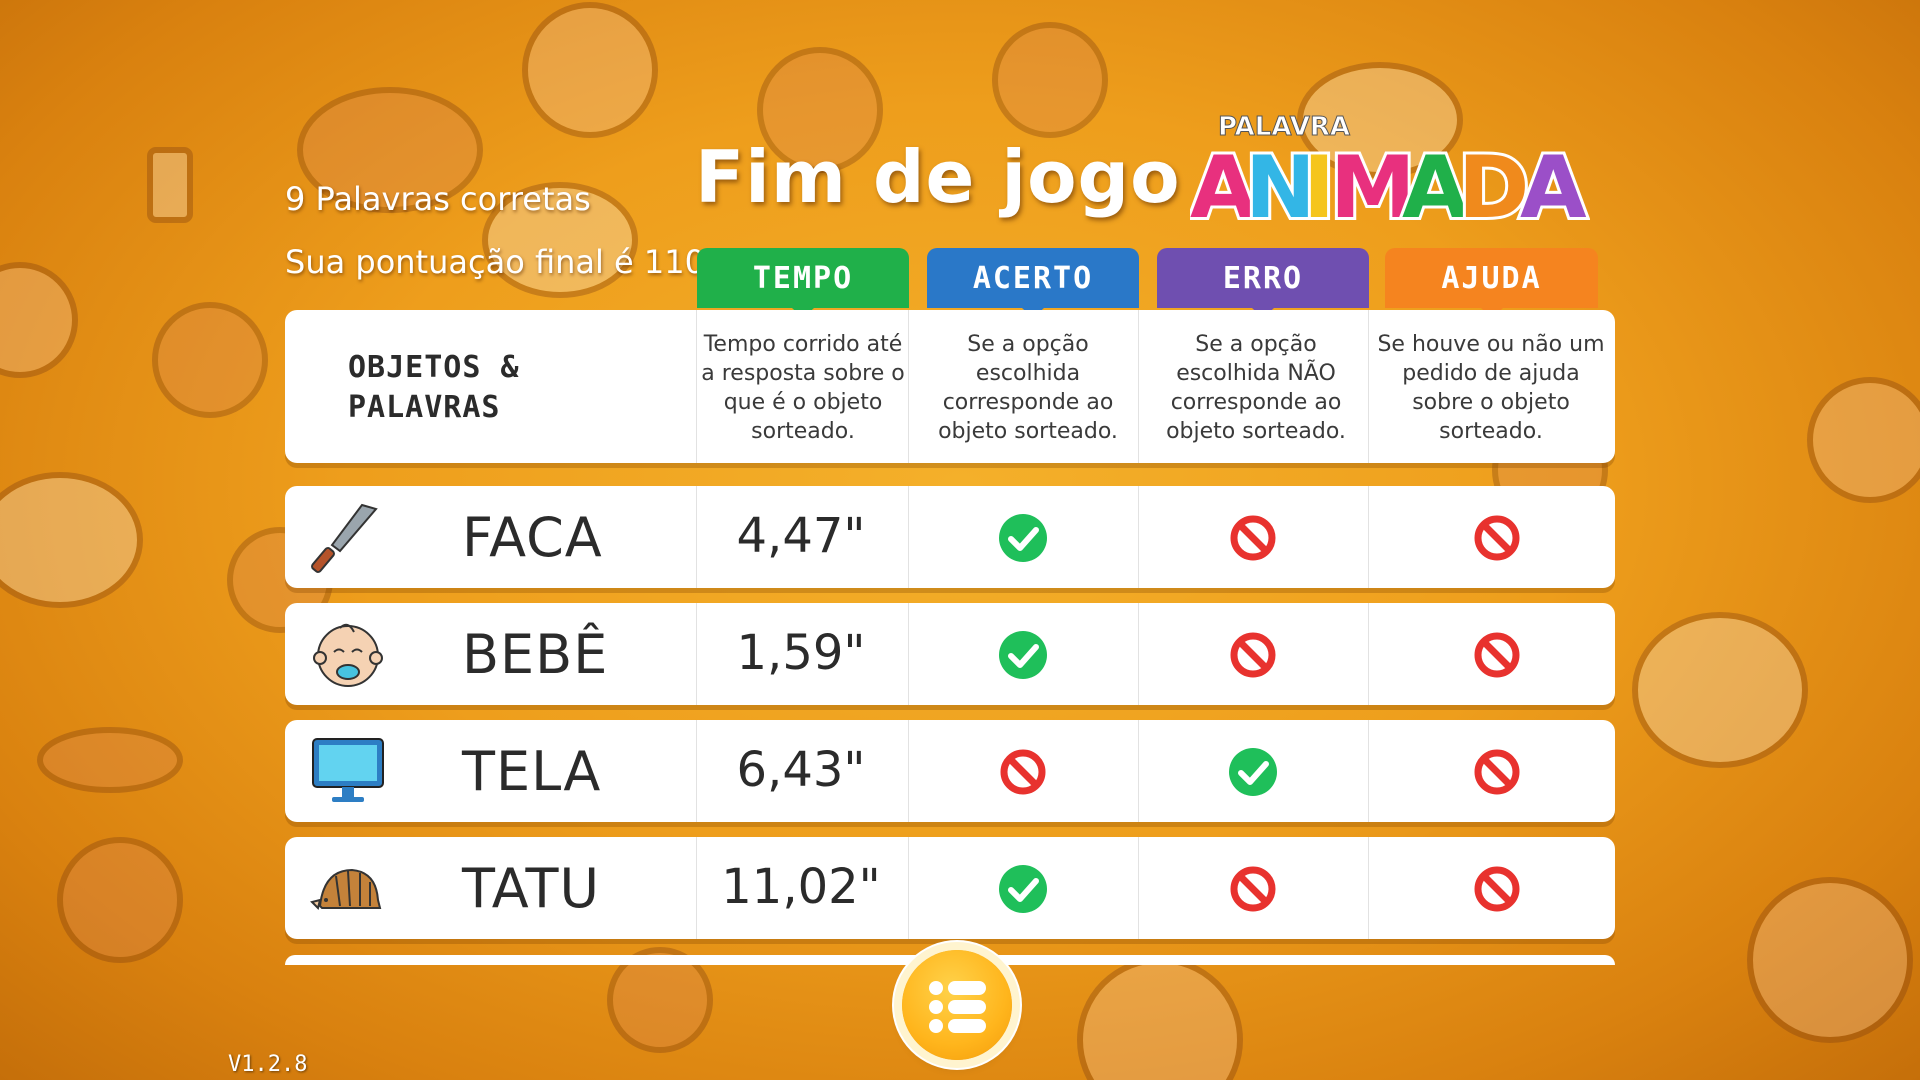 The width and height of the screenshot is (1920, 1080). I want to click on tab-erro: ERRO, so click(1263, 283).